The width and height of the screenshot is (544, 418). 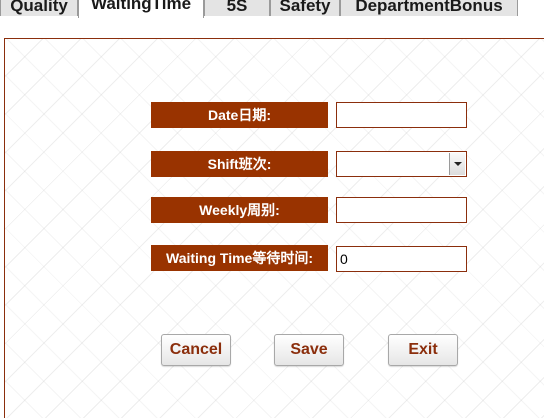 What do you see at coordinates (237, 8) in the screenshot?
I see `tab-5s: 5S` at bounding box center [237, 8].